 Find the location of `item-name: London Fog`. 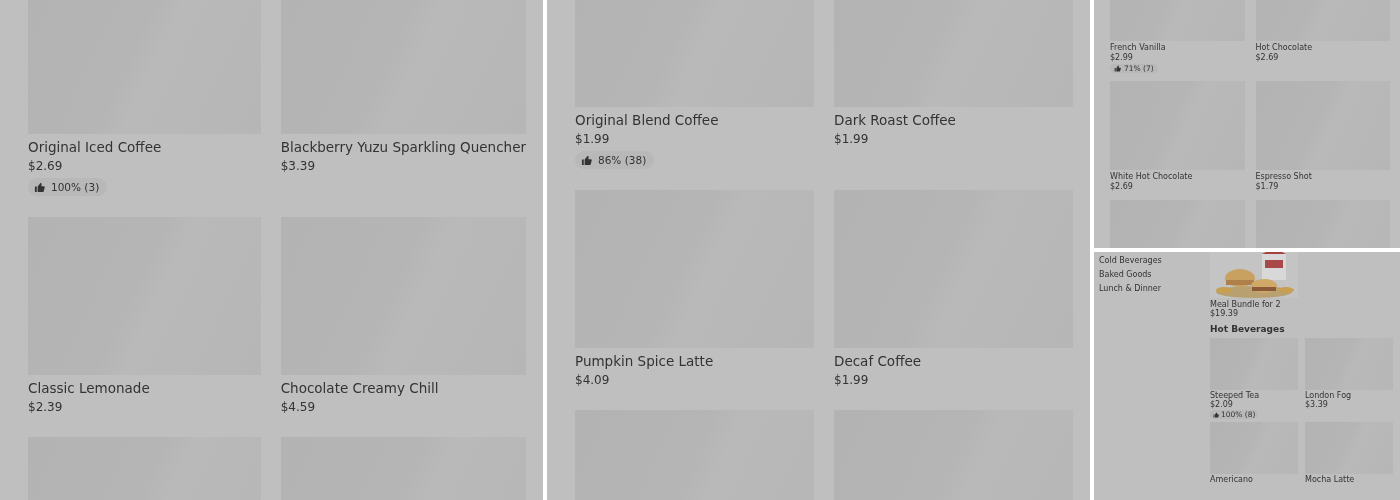

item-name: London Fog is located at coordinates (1328, 395).